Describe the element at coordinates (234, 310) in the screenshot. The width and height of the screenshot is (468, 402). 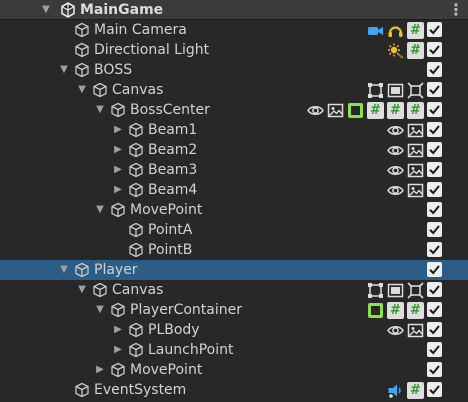
I see `hierarchy-item: ▼ PlayerContainer # #` at that location.